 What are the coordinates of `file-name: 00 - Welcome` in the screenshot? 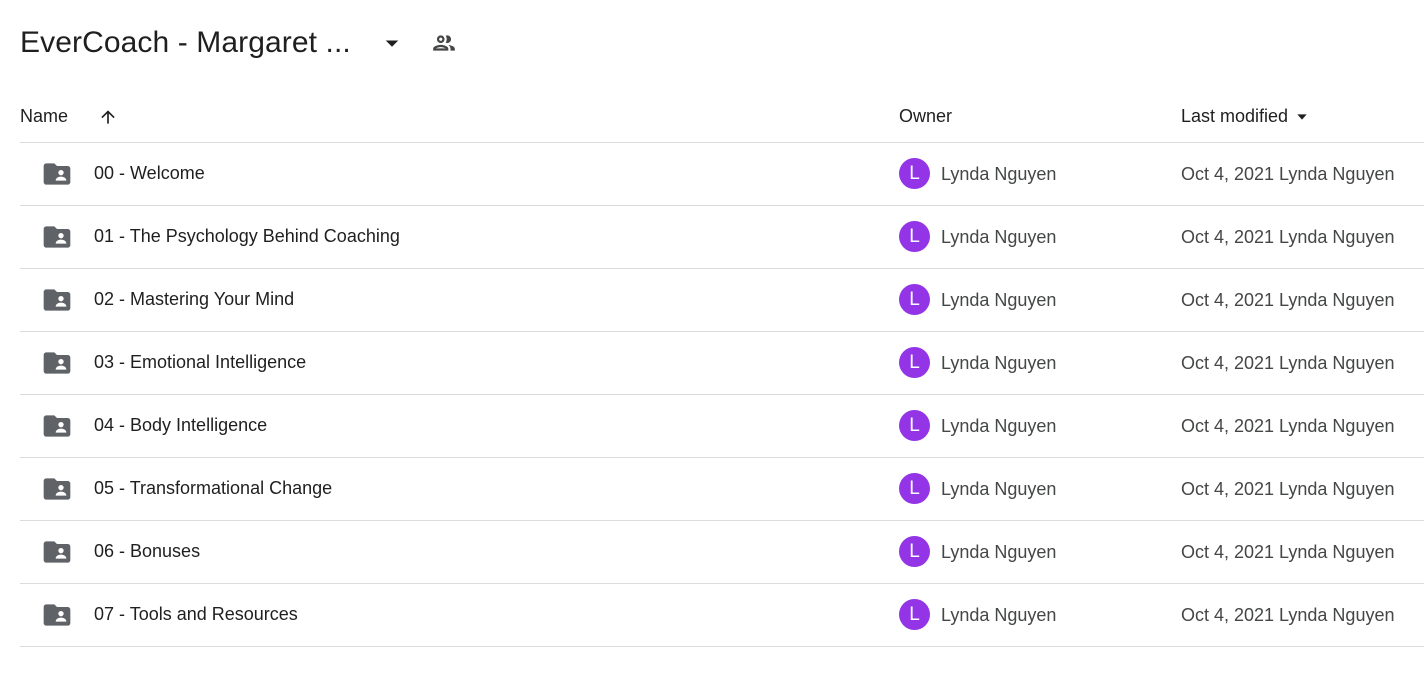 It's located at (149, 173).